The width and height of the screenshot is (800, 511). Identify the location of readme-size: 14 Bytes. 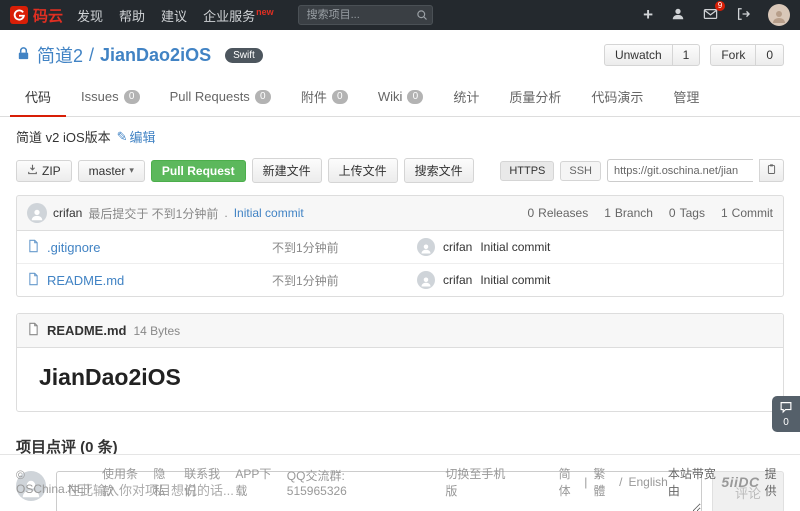
(157, 330).